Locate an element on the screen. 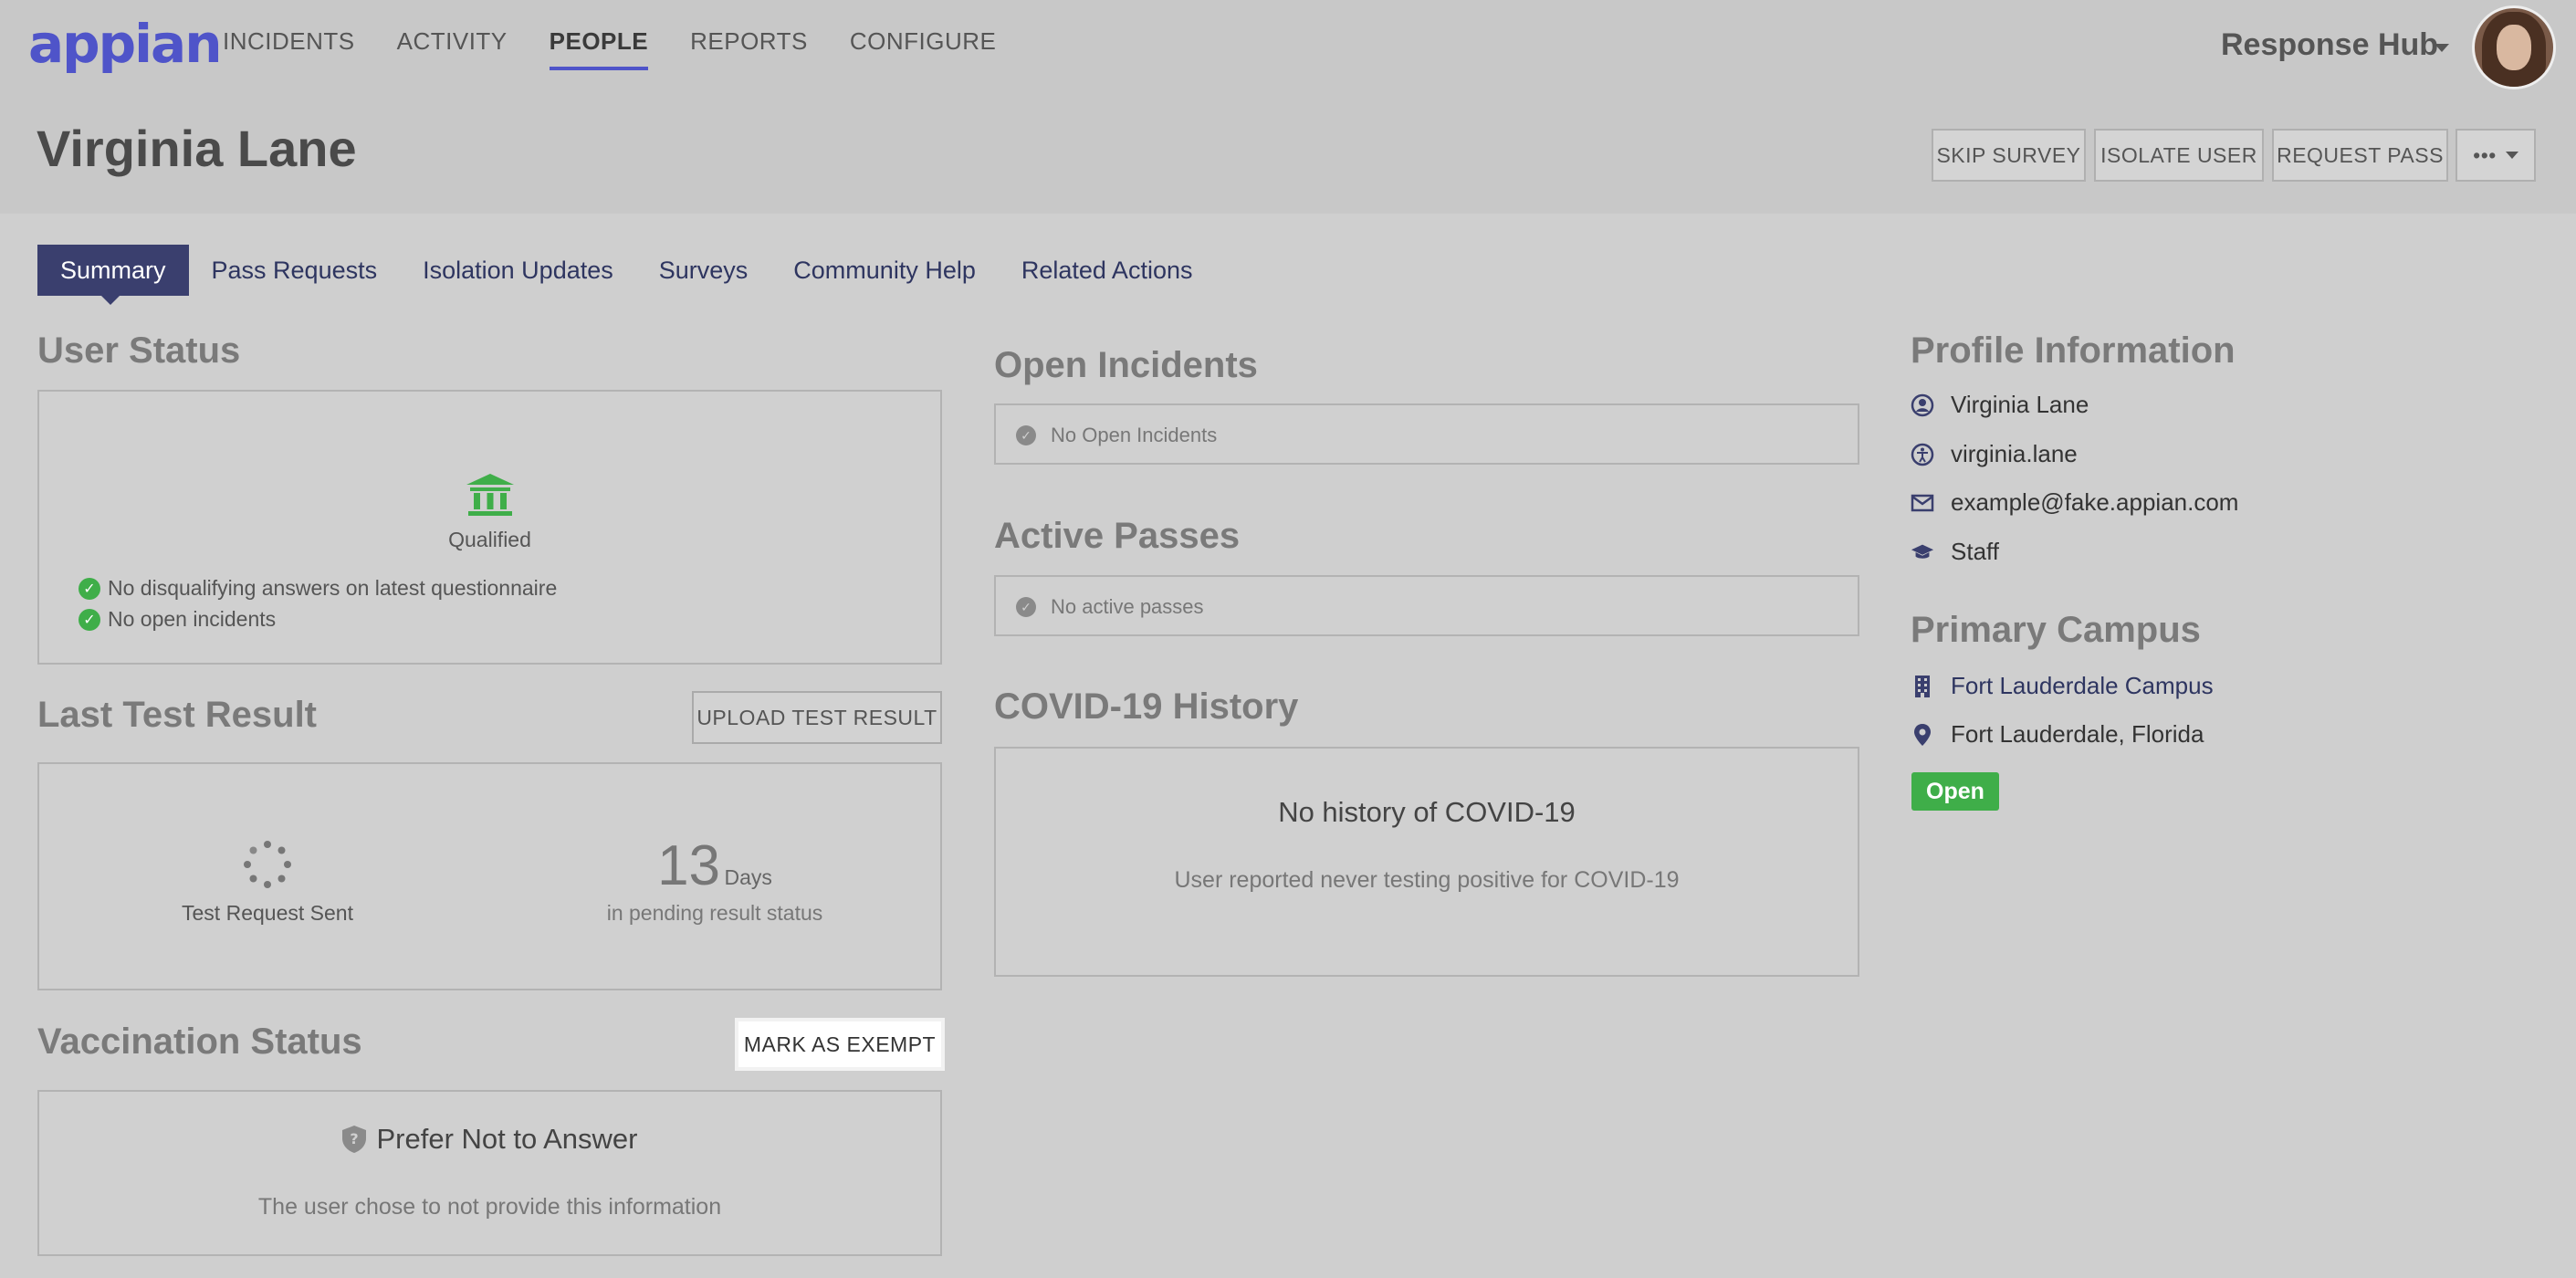 The height and width of the screenshot is (1278, 2576). status-label: Qualified is located at coordinates (490, 539).